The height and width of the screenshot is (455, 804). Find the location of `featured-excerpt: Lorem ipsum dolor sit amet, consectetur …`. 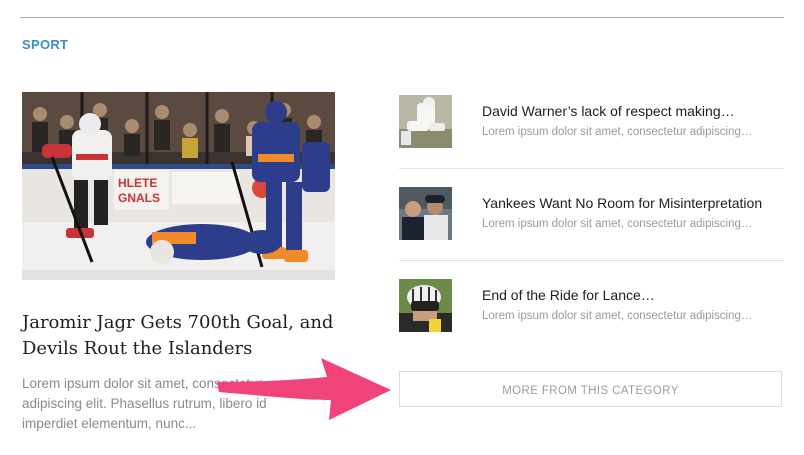

featured-excerpt: Lorem ipsum dolor sit amet, consectetur … is located at coordinates (144, 403).